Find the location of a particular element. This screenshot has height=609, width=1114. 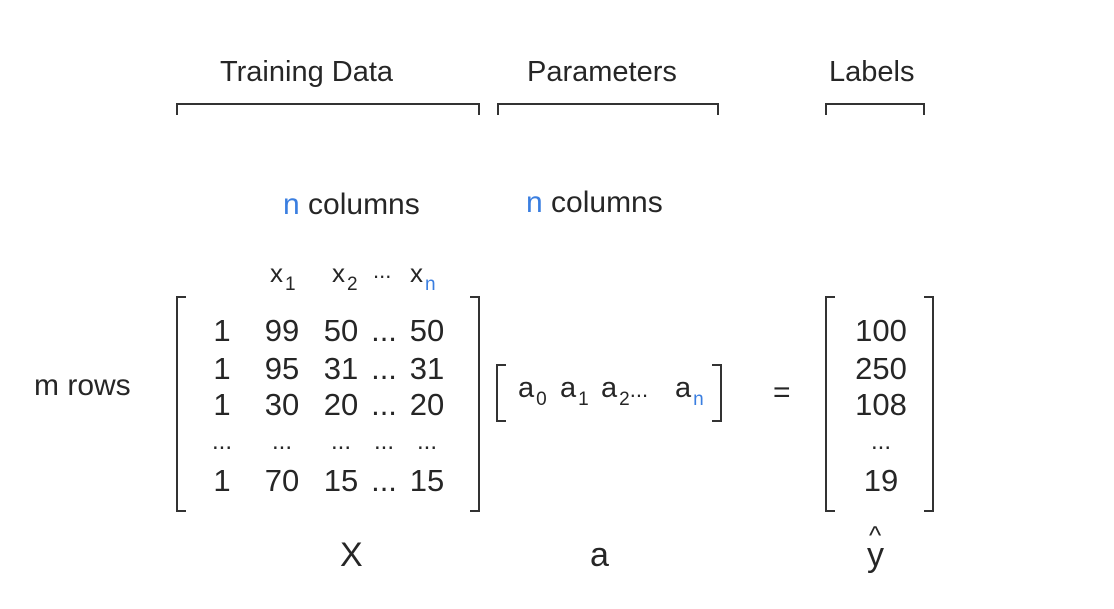

param-a0: a0 is located at coordinates (532, 391).